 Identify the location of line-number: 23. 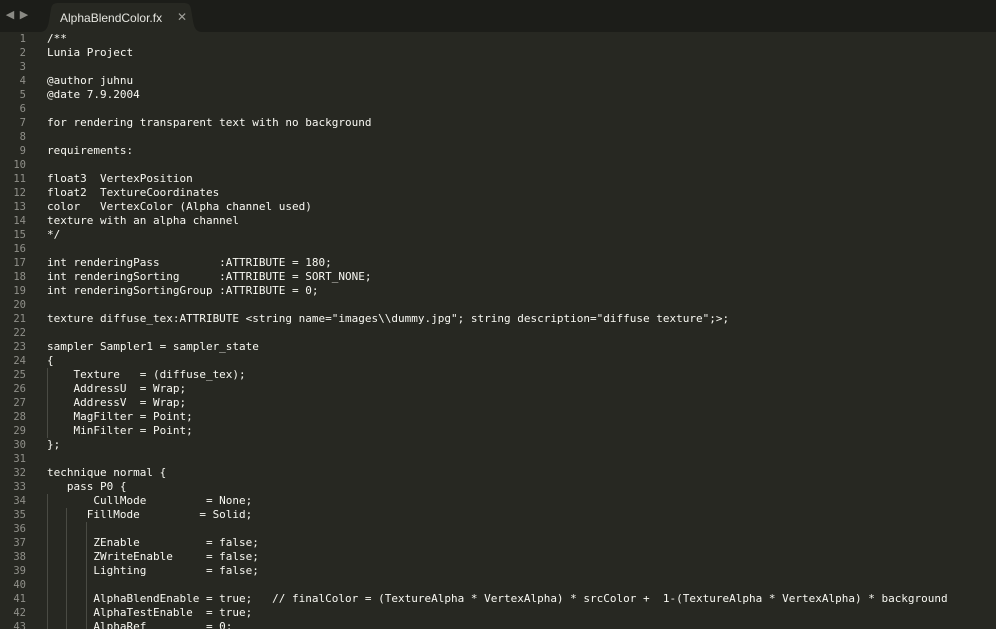
(19, 347).